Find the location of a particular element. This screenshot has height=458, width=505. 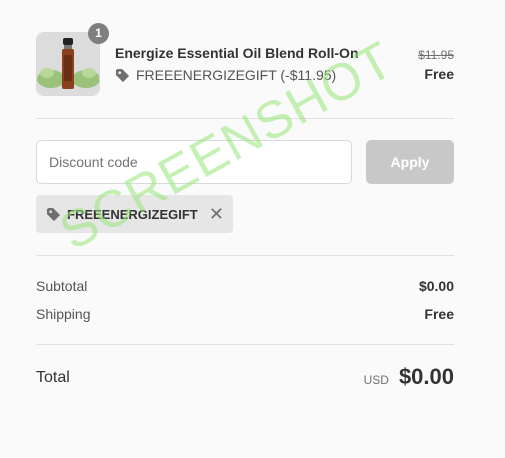

total-value: $0.00 is located at coordinates (426, 376).